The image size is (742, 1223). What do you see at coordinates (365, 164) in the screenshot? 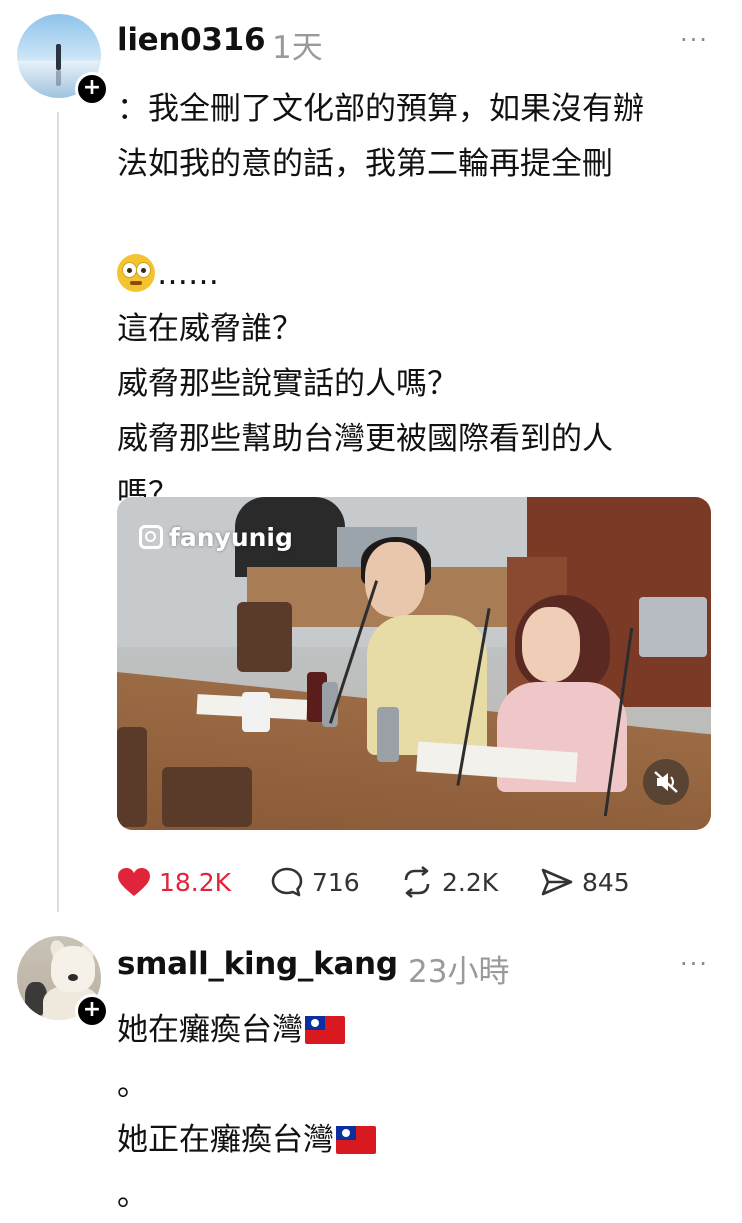
I see `post-line: 法如我的意的話，我第二輪再提全刪` at bounding box center [365, 164].